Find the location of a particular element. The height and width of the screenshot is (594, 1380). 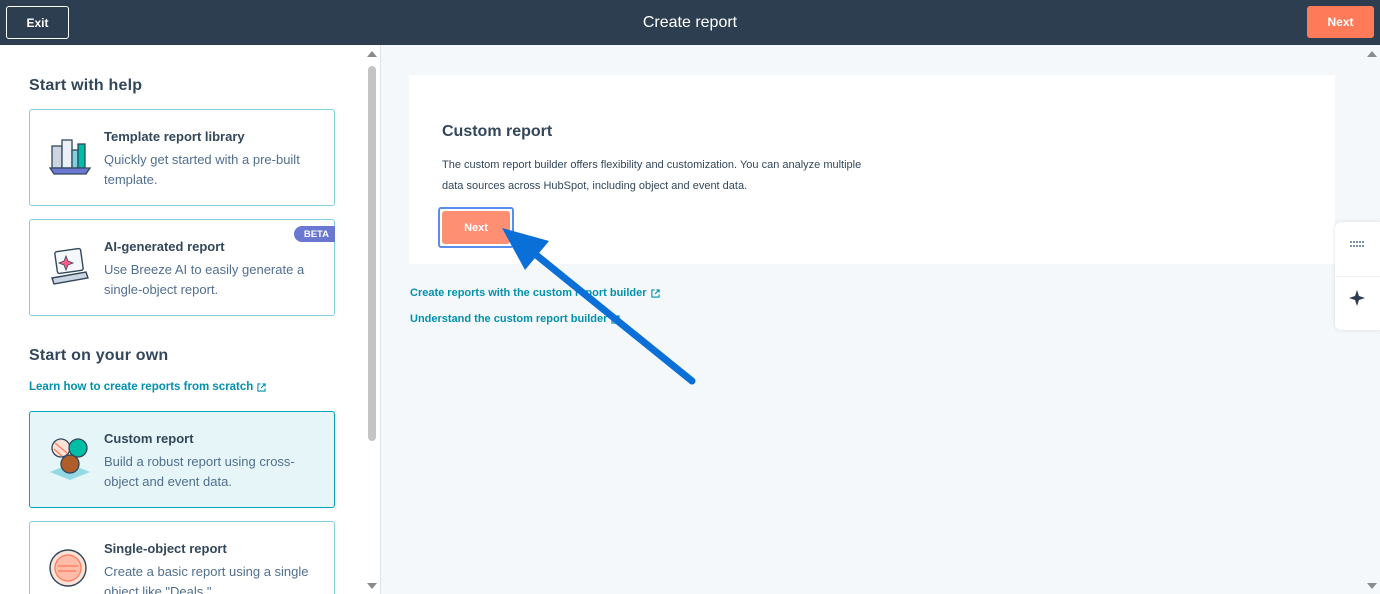

grid-dots-icon is located at coordinates (1357, 244).